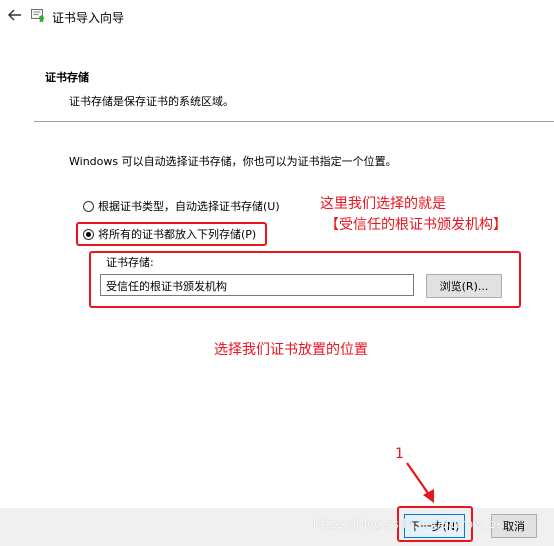  I want to click on annotation-note-location: 选择我们证书放置的位置, so click(291, 350).